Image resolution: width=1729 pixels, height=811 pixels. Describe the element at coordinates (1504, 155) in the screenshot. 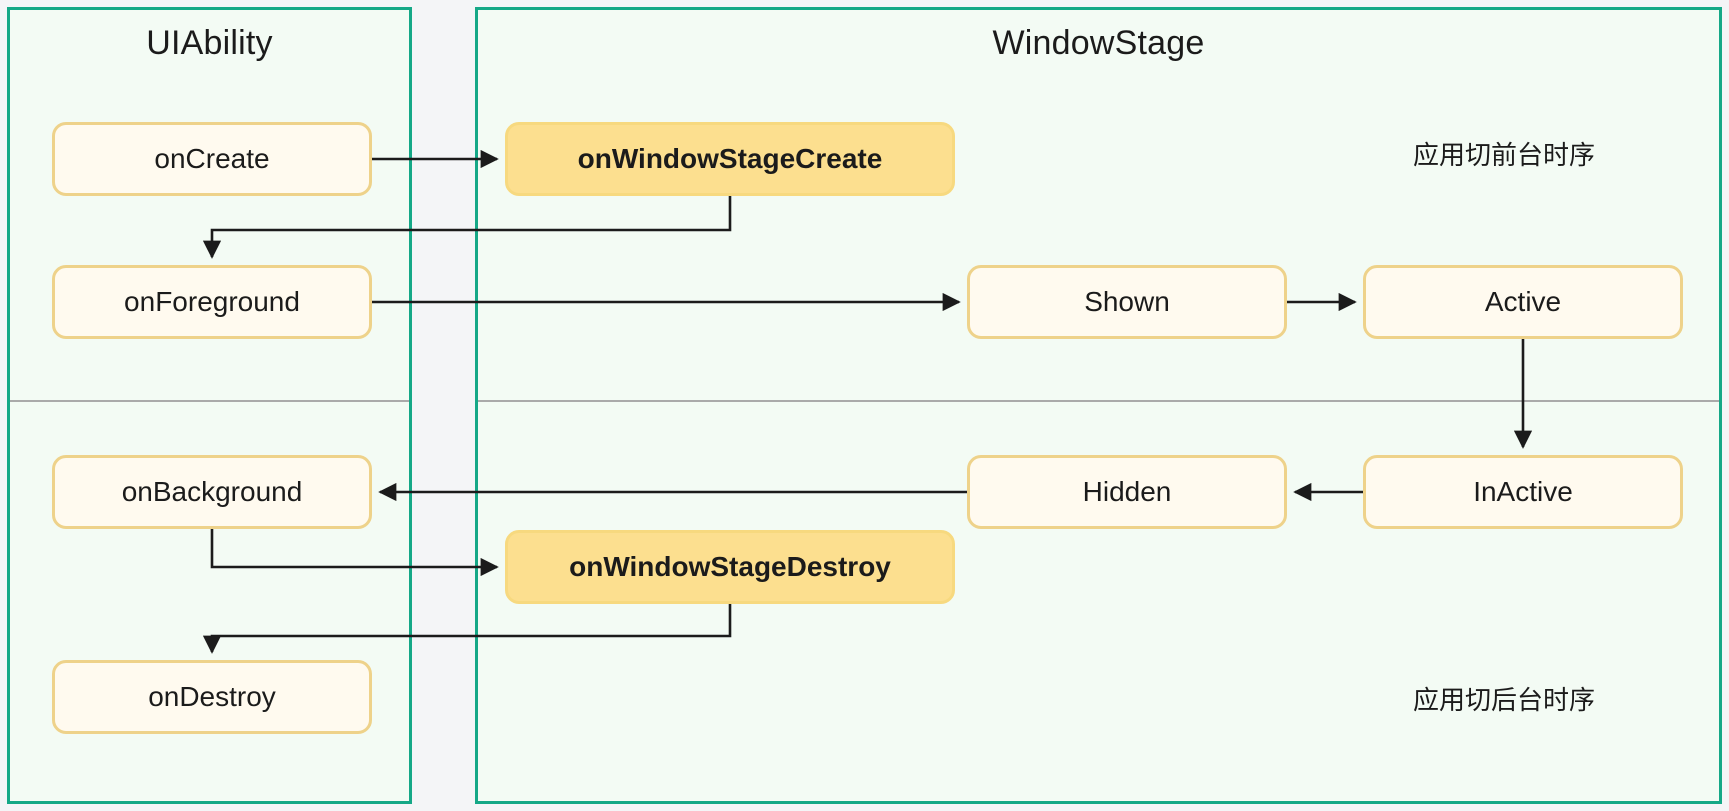

I see `note-foreground-sequence: 应用切前台时序` at that location.